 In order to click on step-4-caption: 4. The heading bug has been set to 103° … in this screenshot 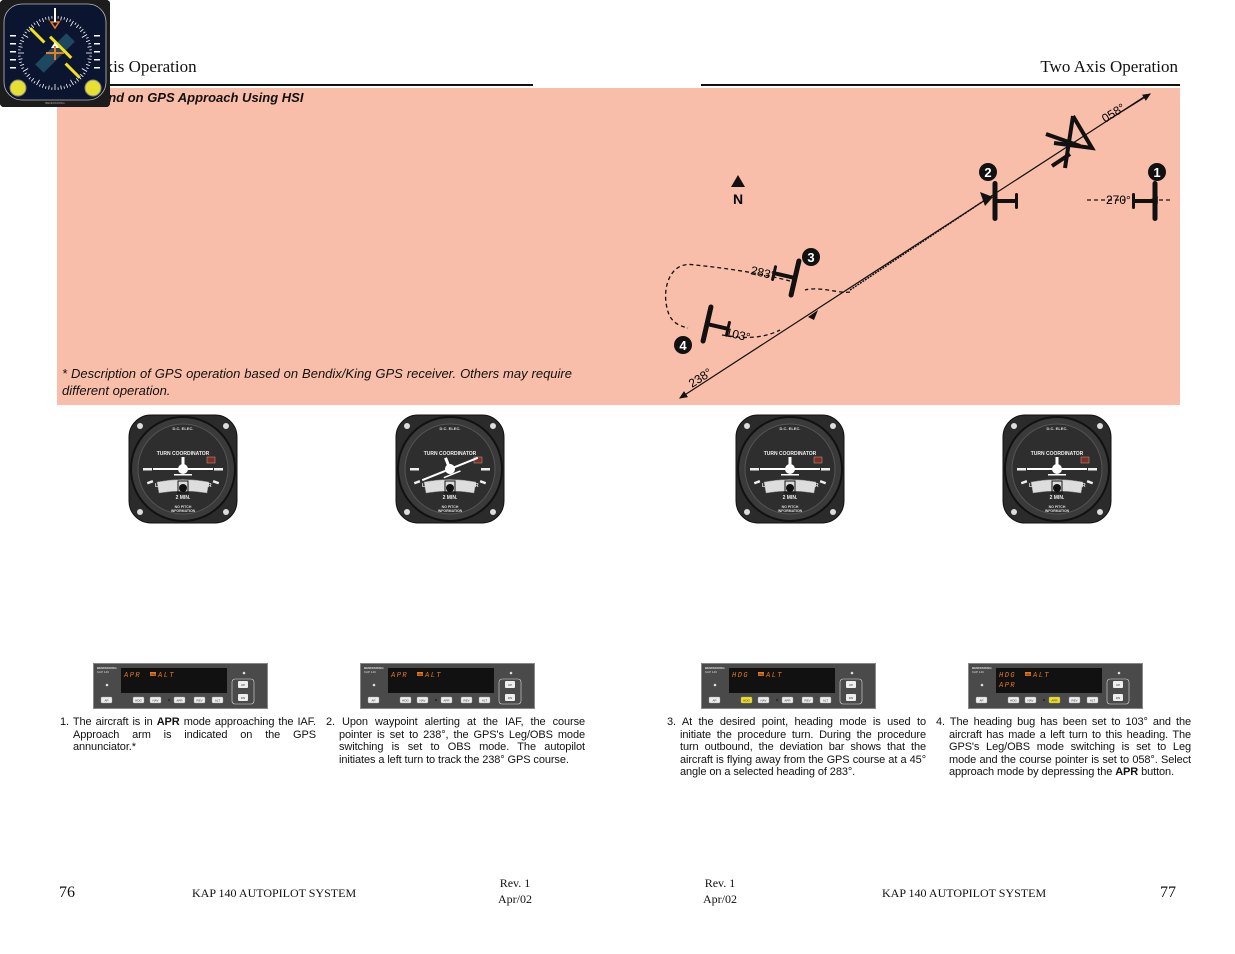, I will do `click(1063, 747)`.